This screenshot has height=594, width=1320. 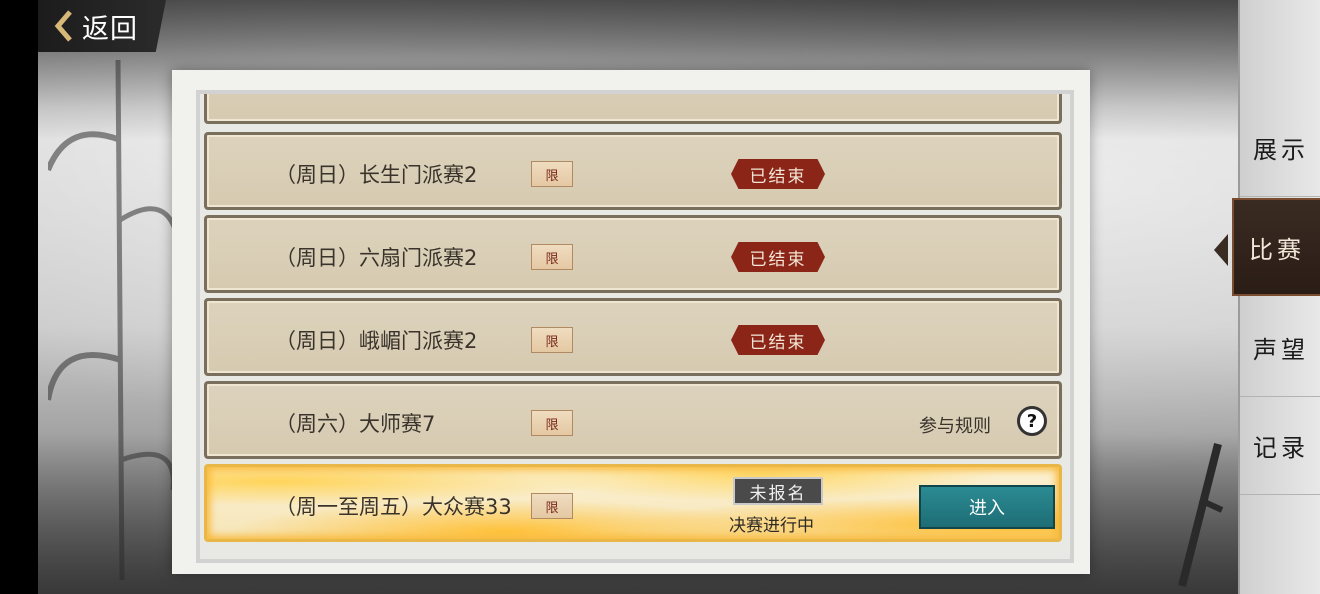 I want to click on tab-reputation: 声望, so click(x=1280, y=347).